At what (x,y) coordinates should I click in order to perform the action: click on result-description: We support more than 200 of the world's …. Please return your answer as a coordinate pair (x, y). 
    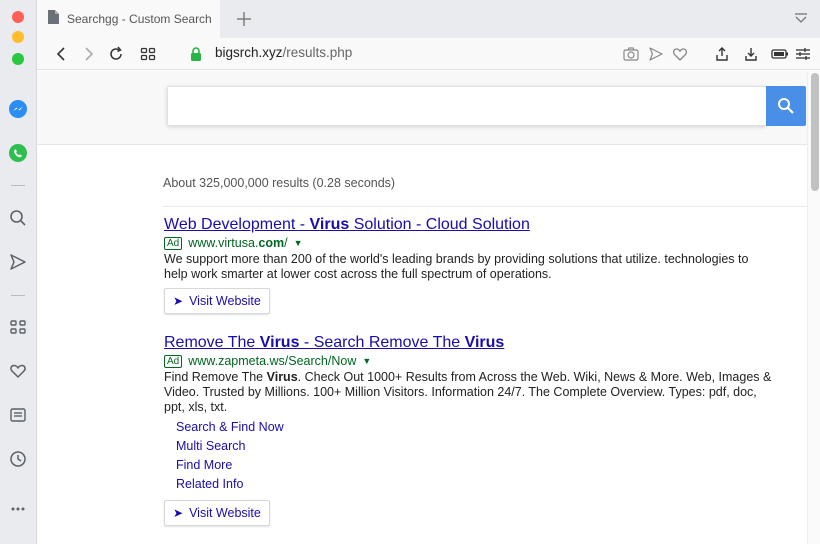
    Looking at the image, I should click on (456, 266).